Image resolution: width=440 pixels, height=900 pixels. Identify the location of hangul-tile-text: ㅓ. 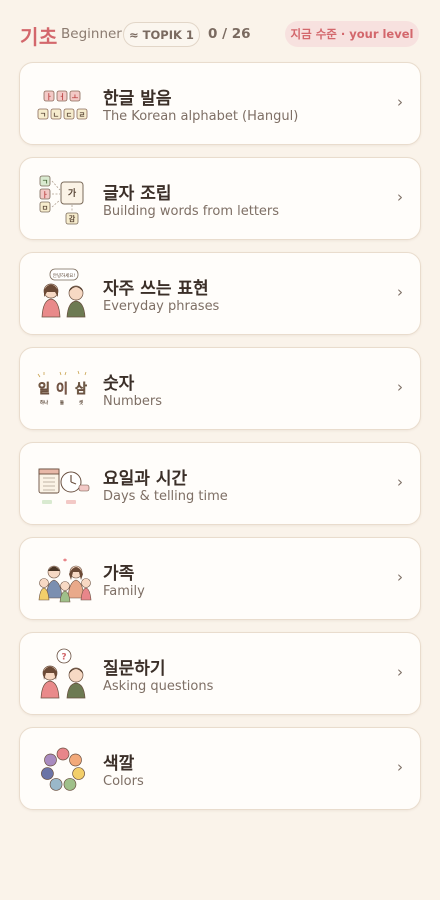
(62, 96).